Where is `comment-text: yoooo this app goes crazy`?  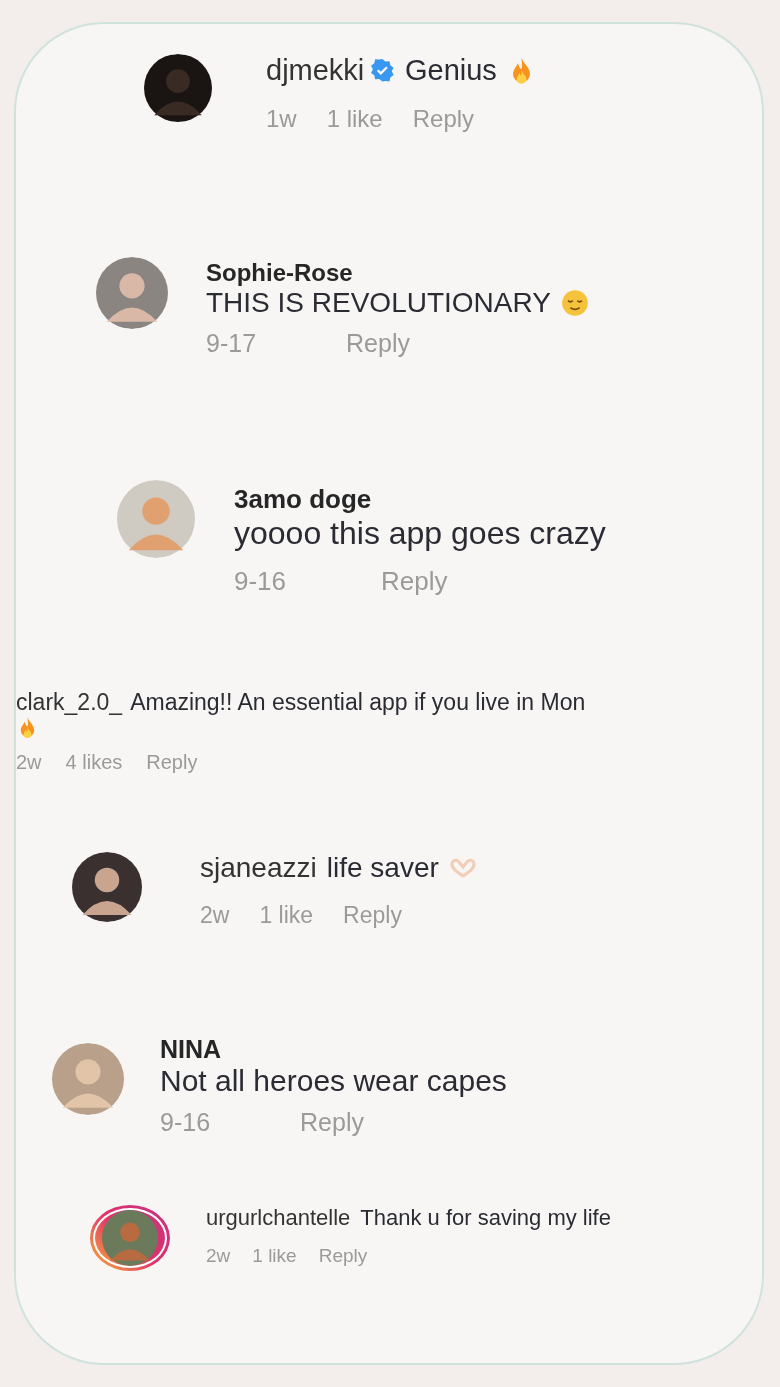 comment-text: yoooo this app goes crazy is located at coordinates (420, 533).